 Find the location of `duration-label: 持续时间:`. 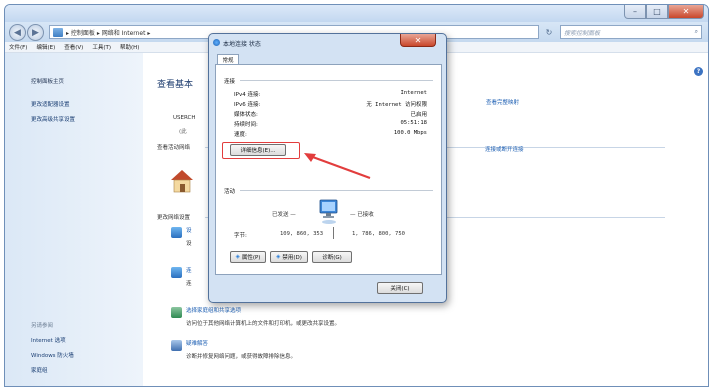

duration-label: 持续时间: is located at coordinates (246, 125).